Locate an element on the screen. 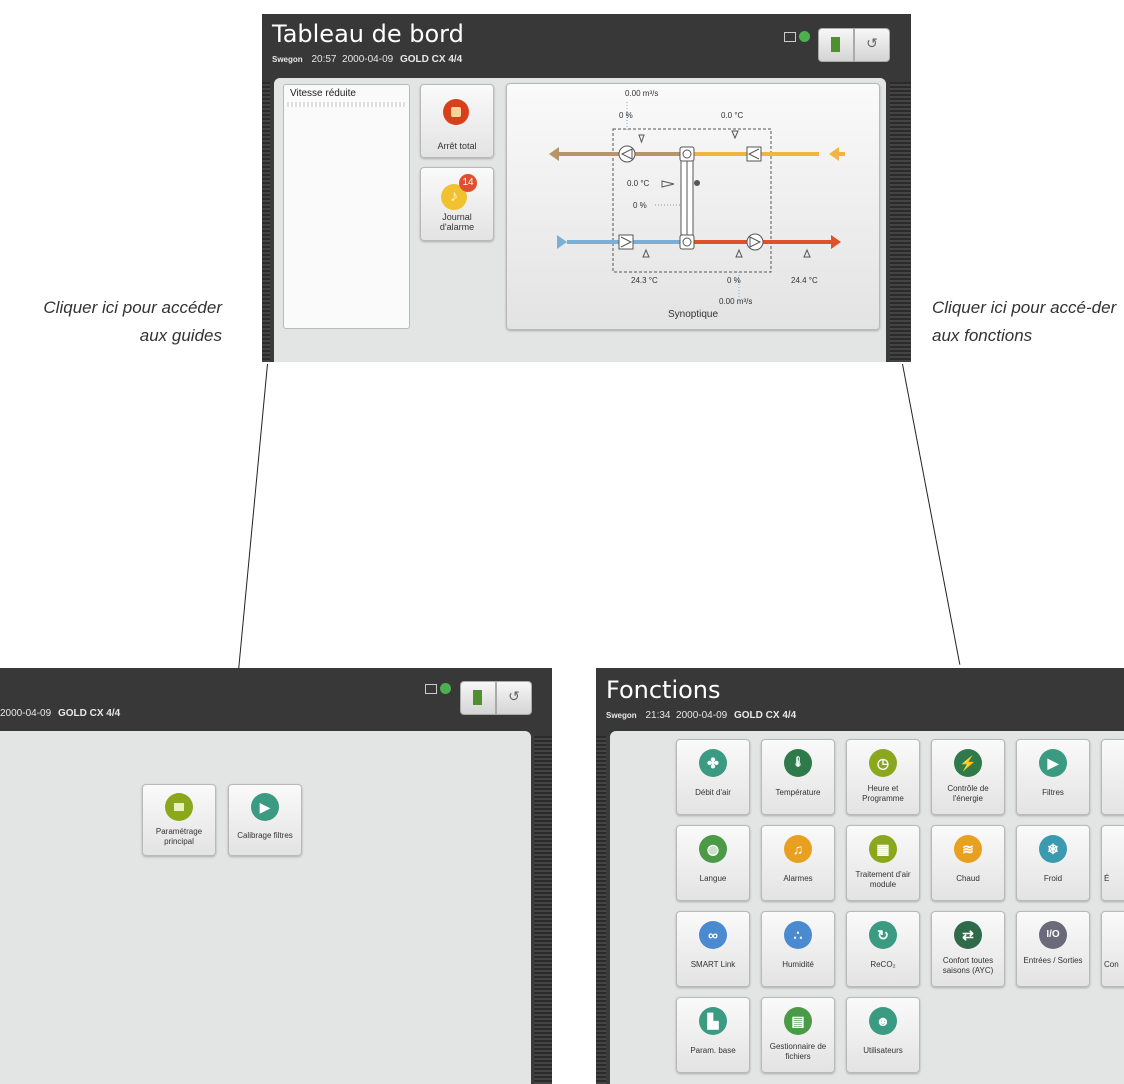  status-panel: Vitesse réduite is located at coordinates (346, 206).